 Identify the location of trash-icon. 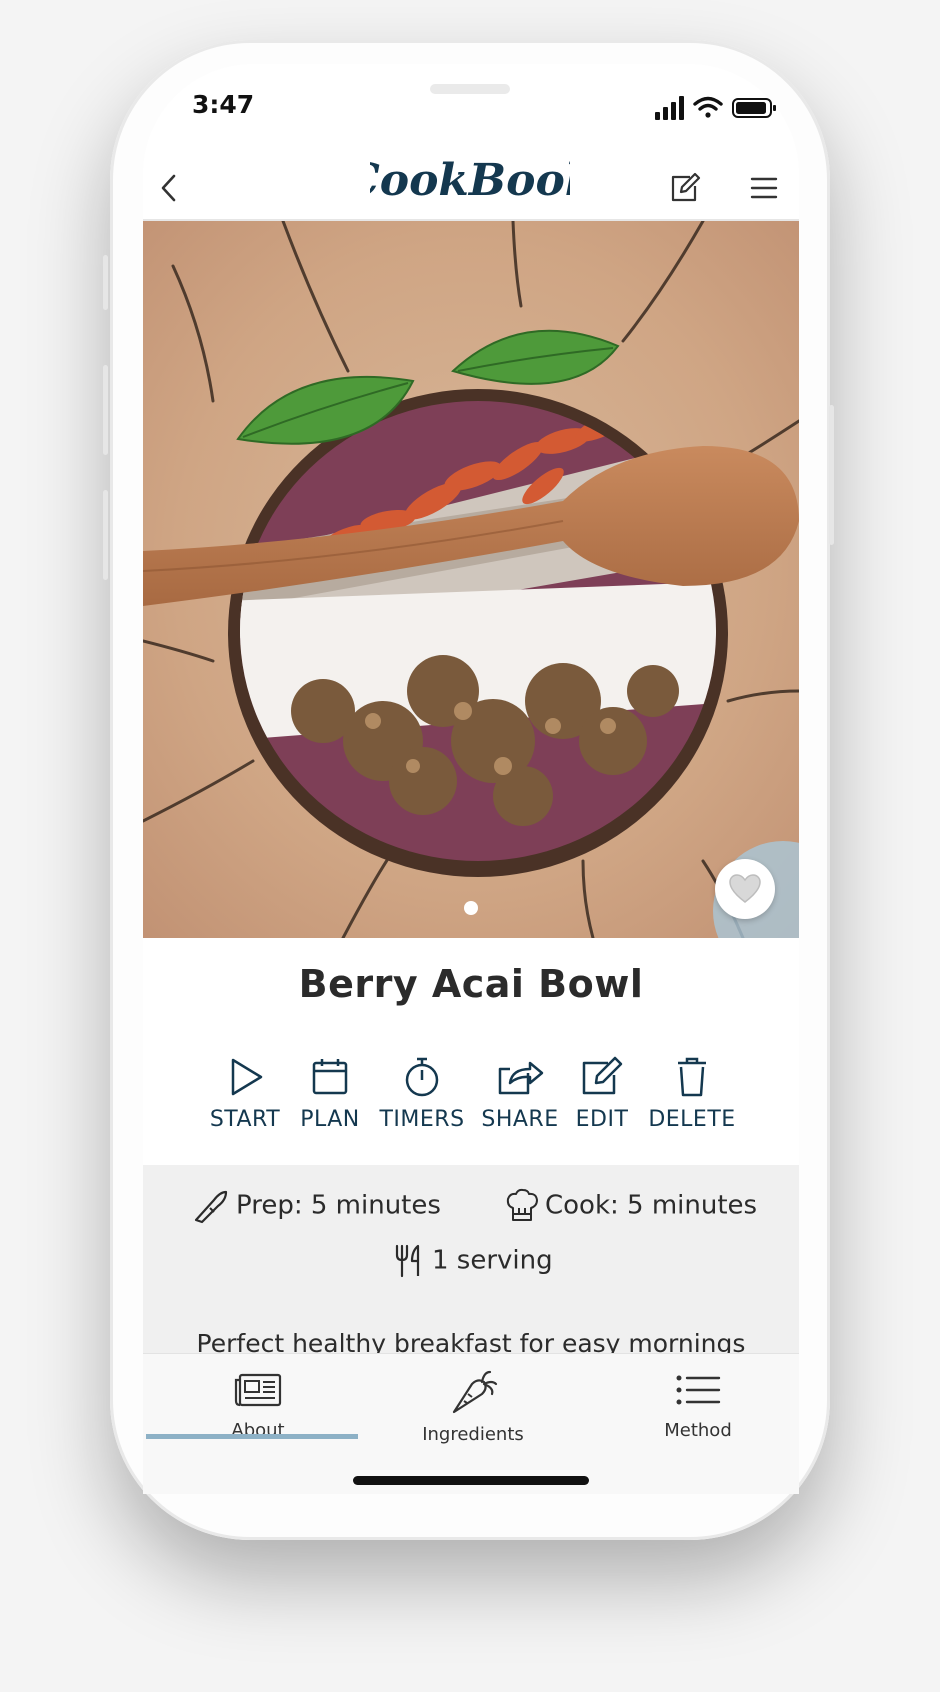
(692, 1077).